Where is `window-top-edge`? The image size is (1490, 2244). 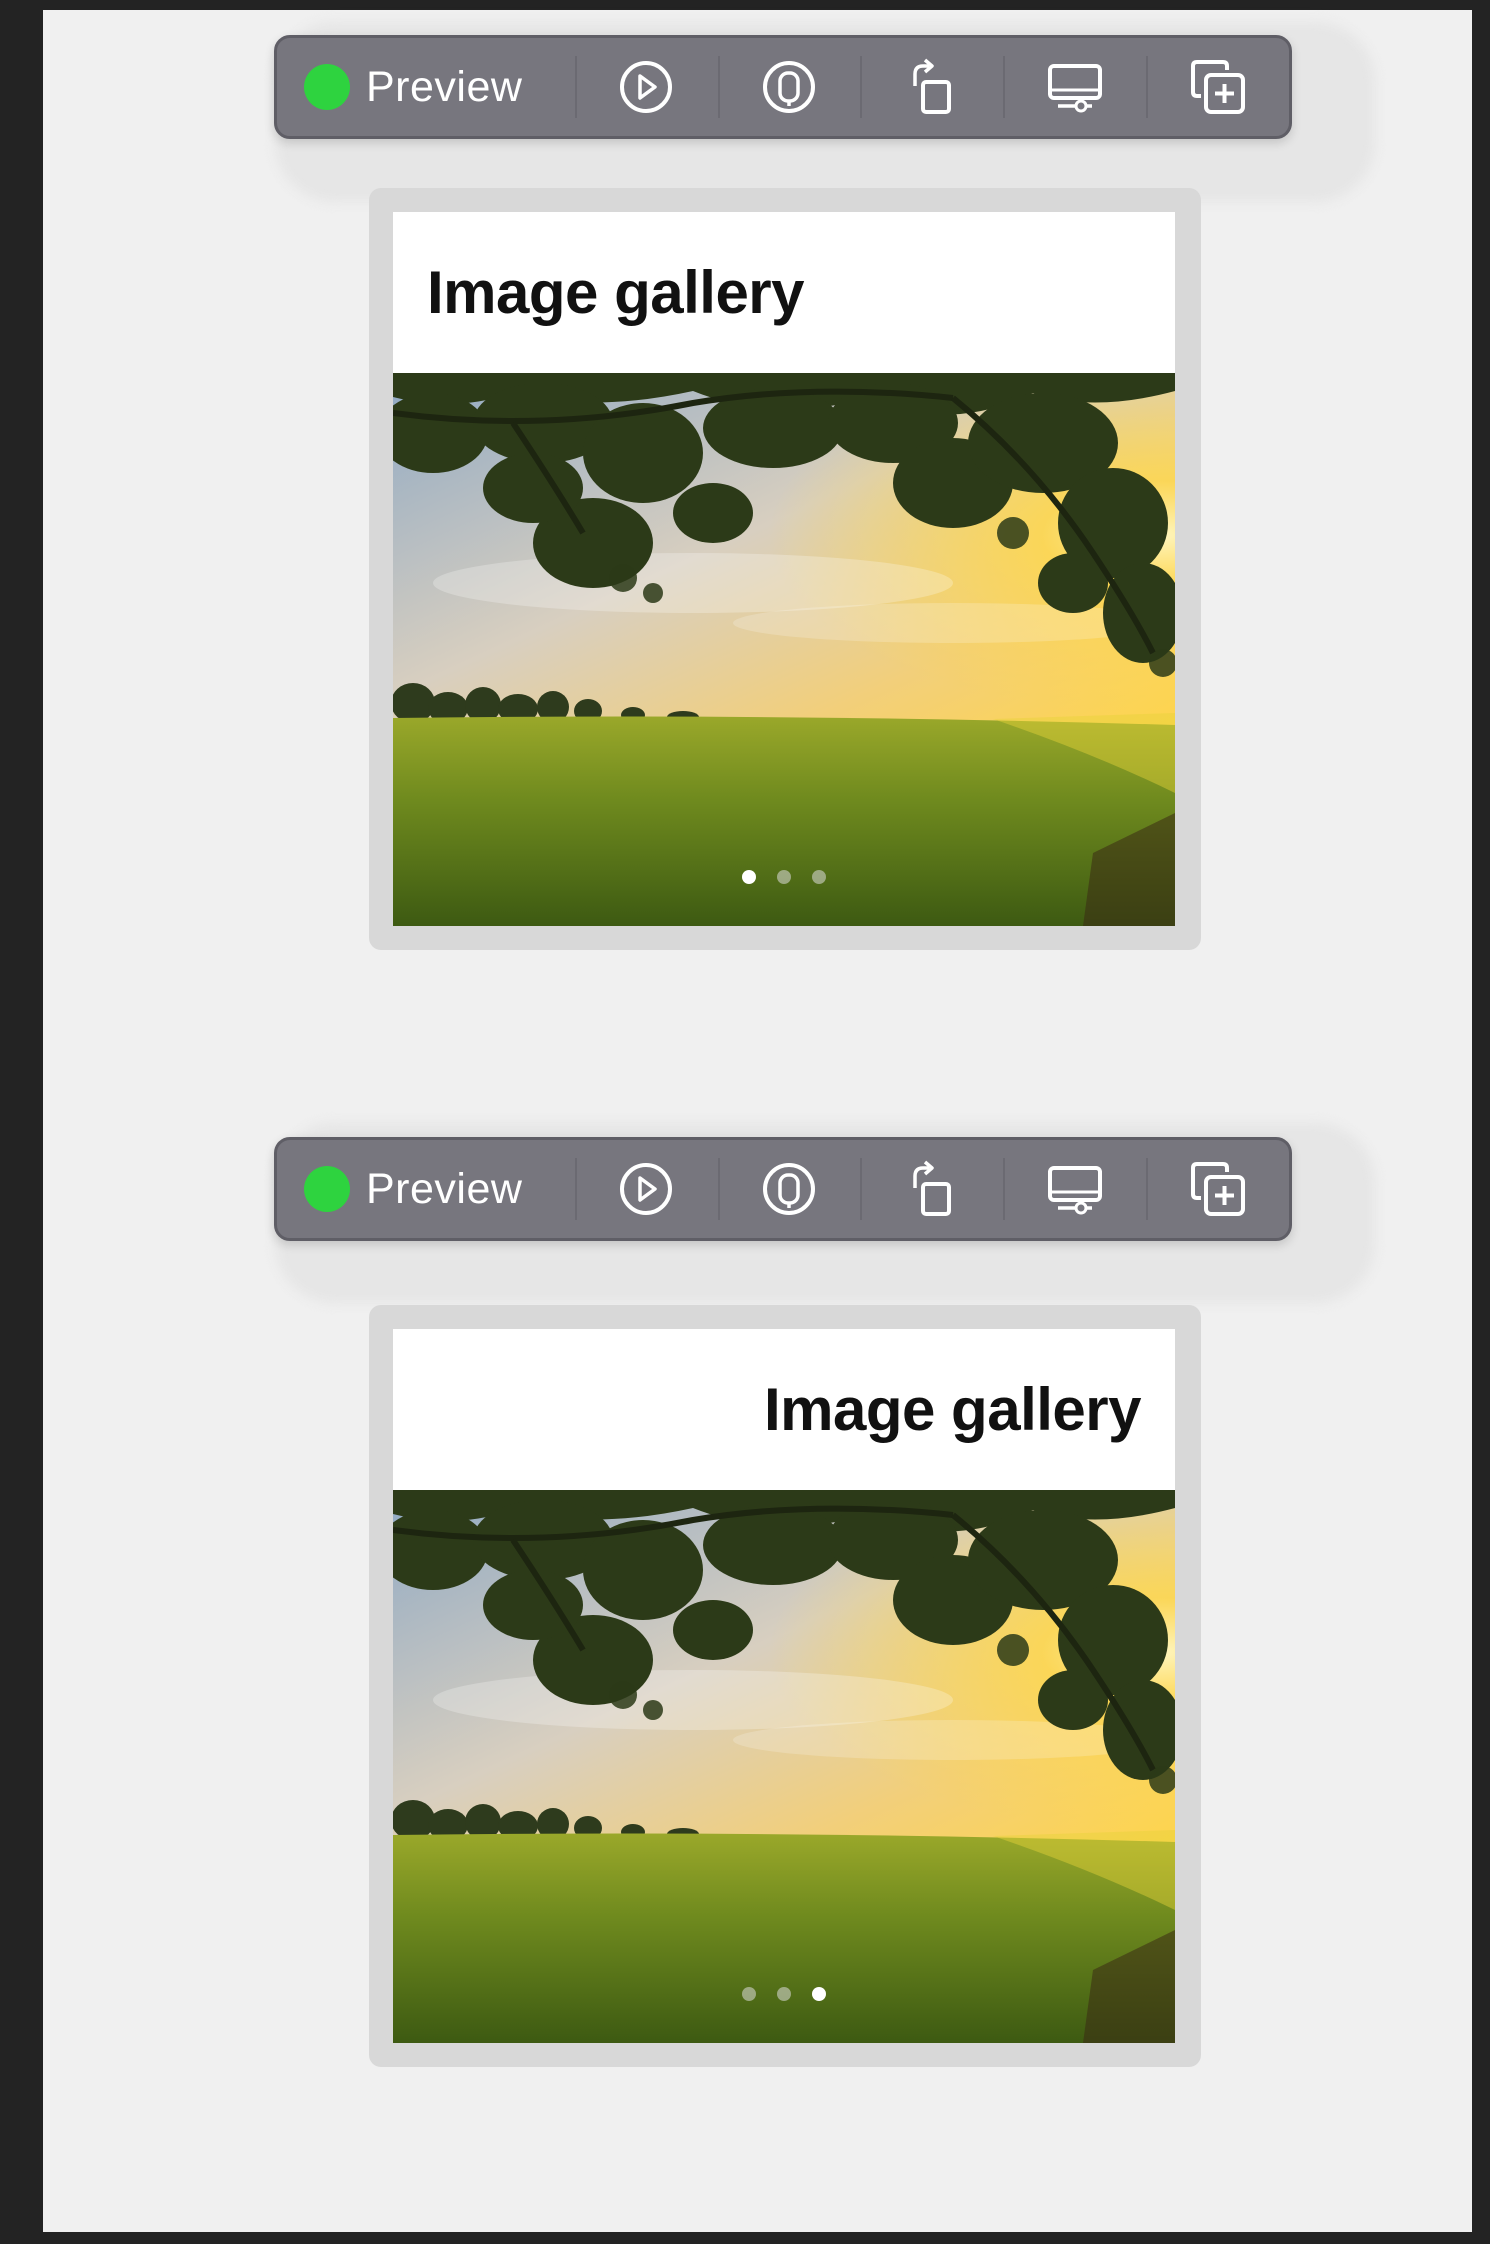 window-top-edge is located at coordinates (745, 5).